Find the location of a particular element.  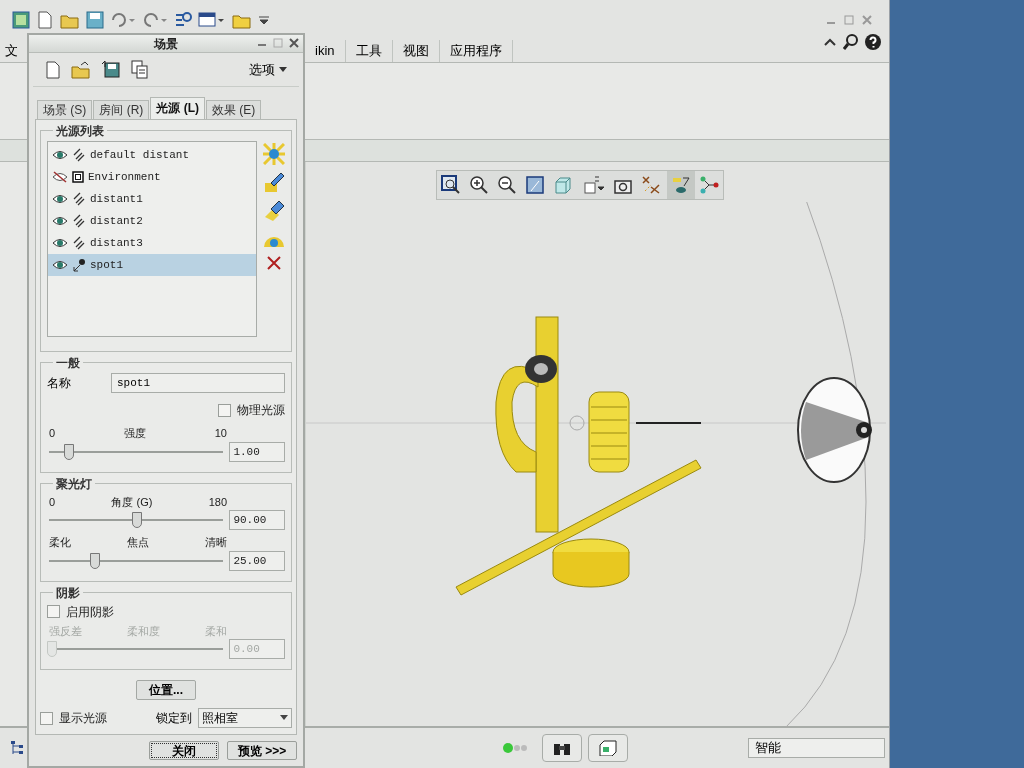

add-sky-light-icon is located at coordinates (274, 182).